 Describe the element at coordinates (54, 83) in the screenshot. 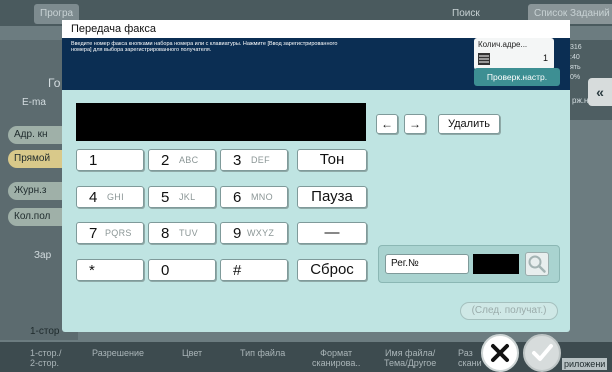

I see `background-title: Го` at that location.